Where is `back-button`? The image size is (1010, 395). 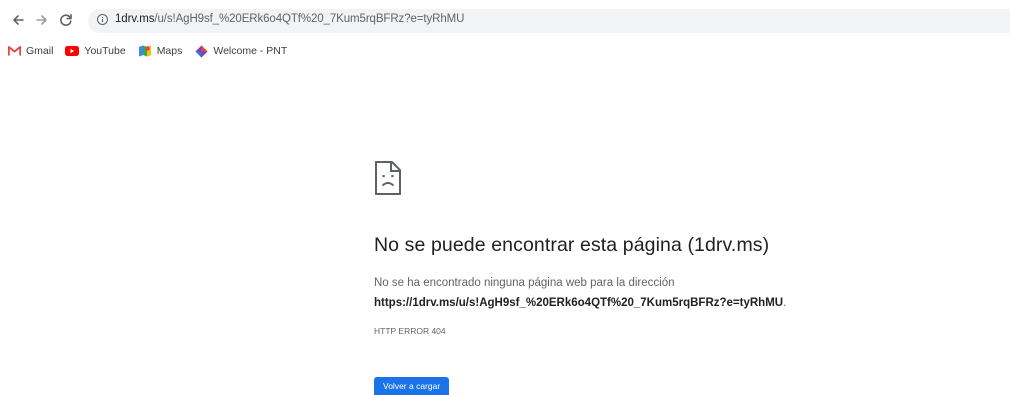
back-button is located at coordinates (18, 20).